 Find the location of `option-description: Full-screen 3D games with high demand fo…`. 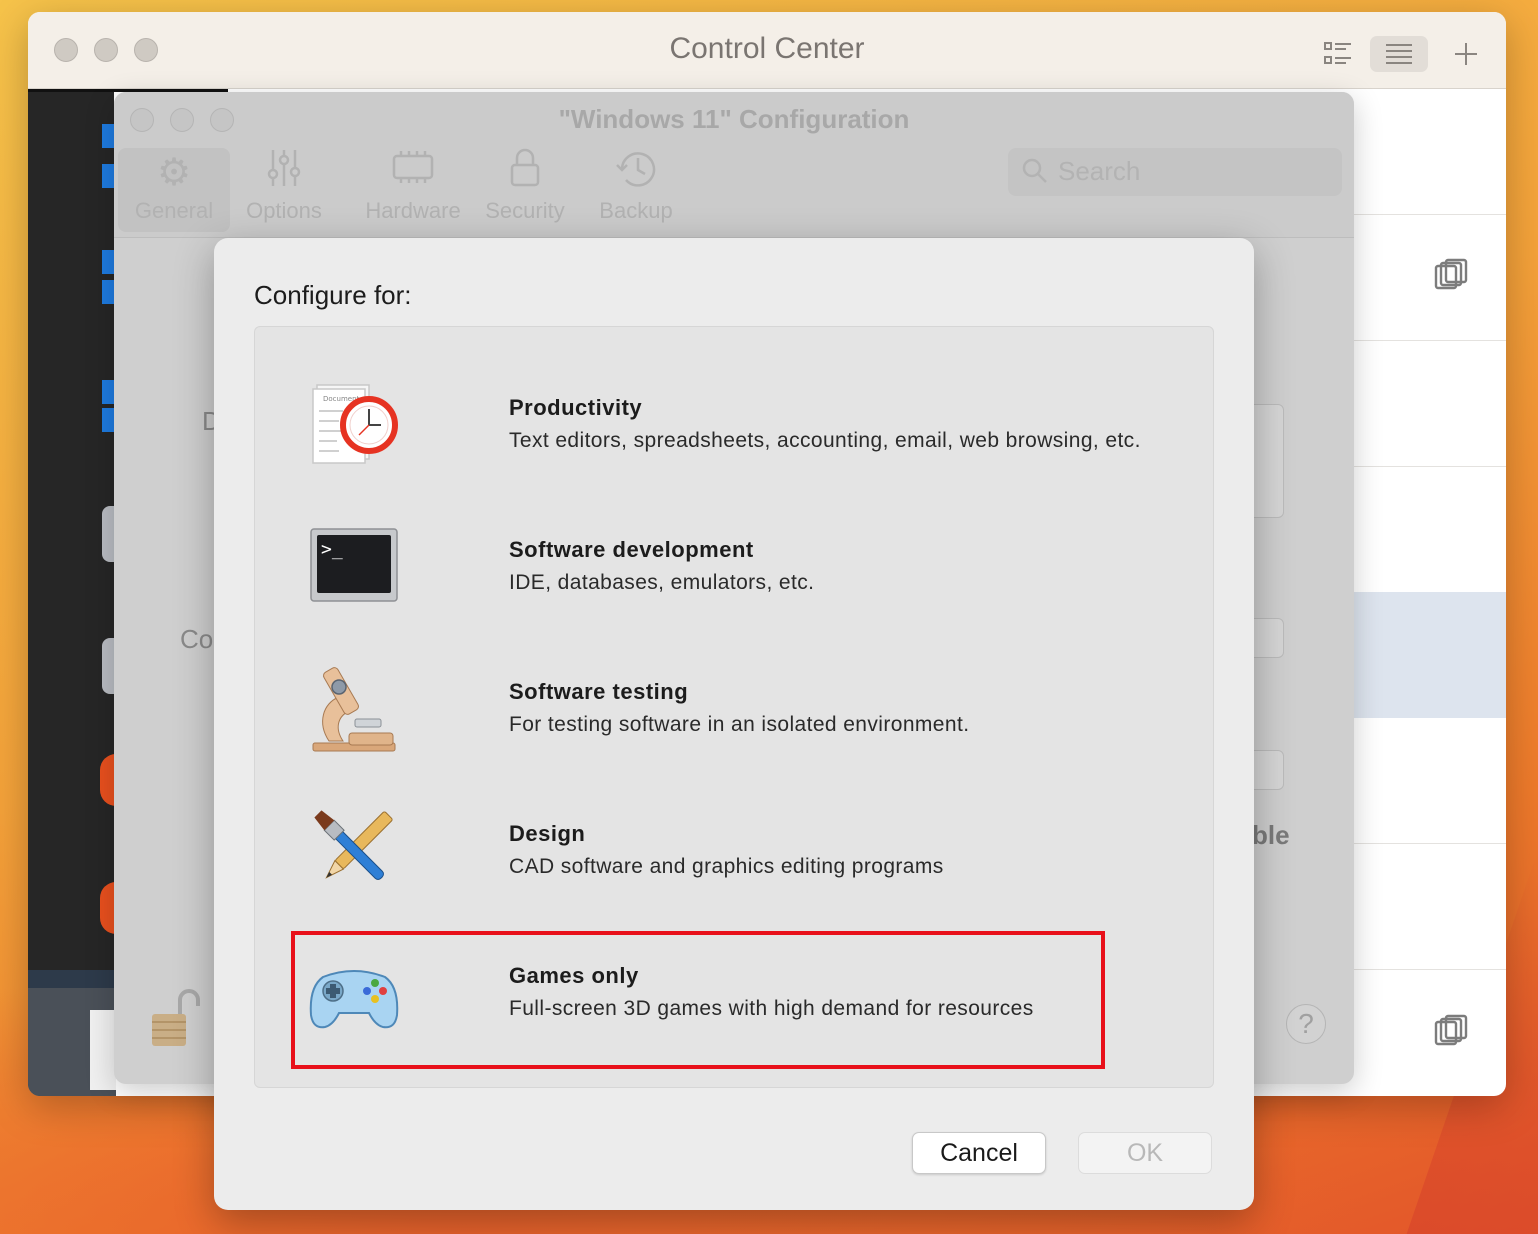

option-description: Full-screen 3D games with high demand fo… is located at coordinates (771, 1008).